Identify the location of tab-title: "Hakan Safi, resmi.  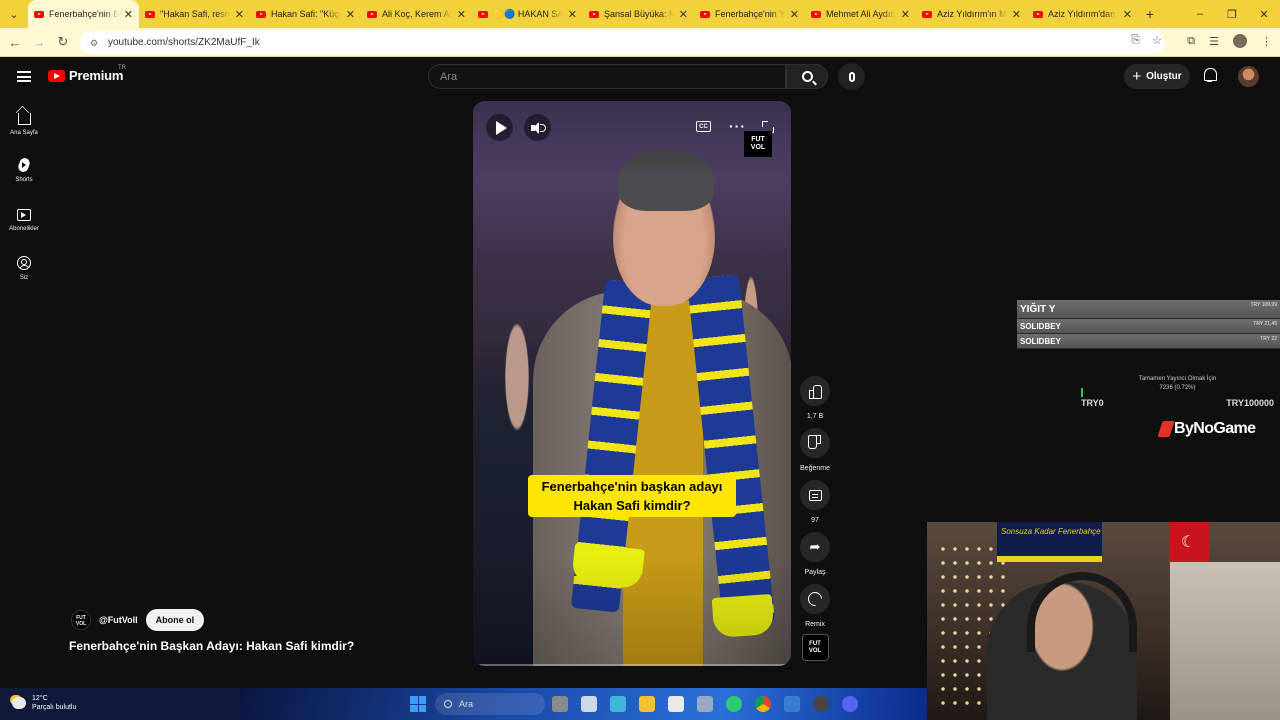
(195, 14).